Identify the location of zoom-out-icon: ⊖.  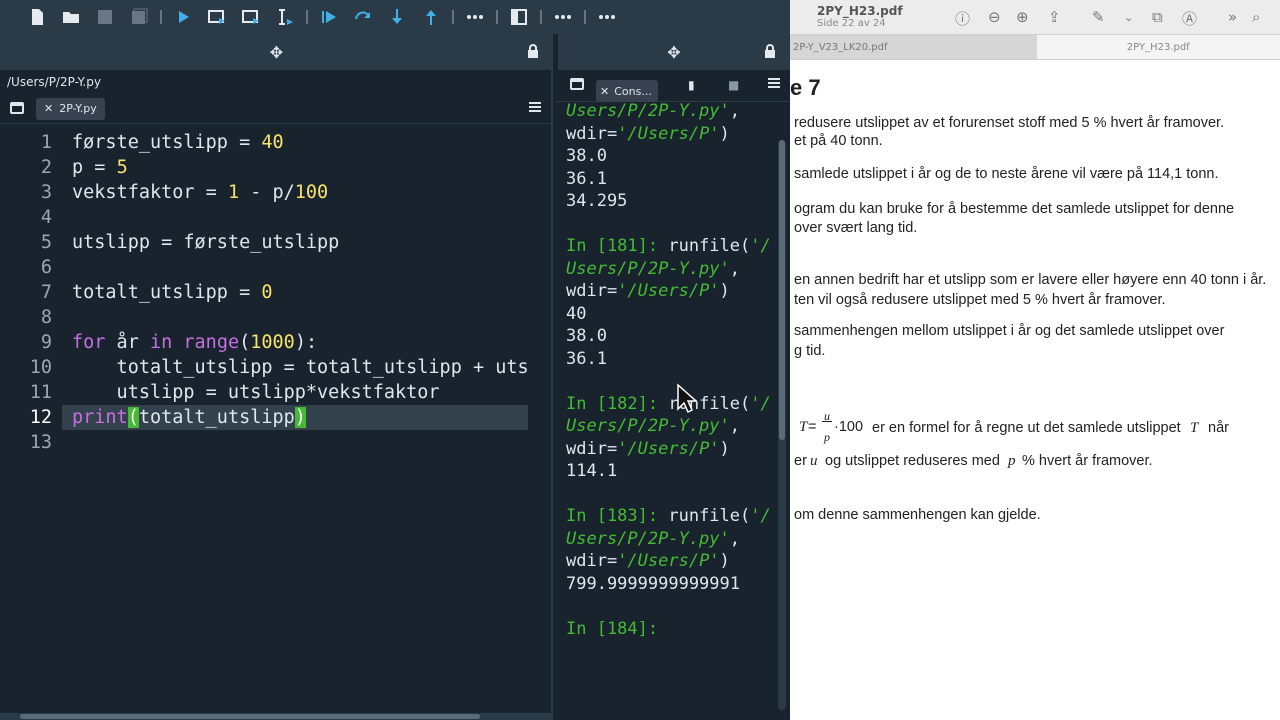
(994, 17).